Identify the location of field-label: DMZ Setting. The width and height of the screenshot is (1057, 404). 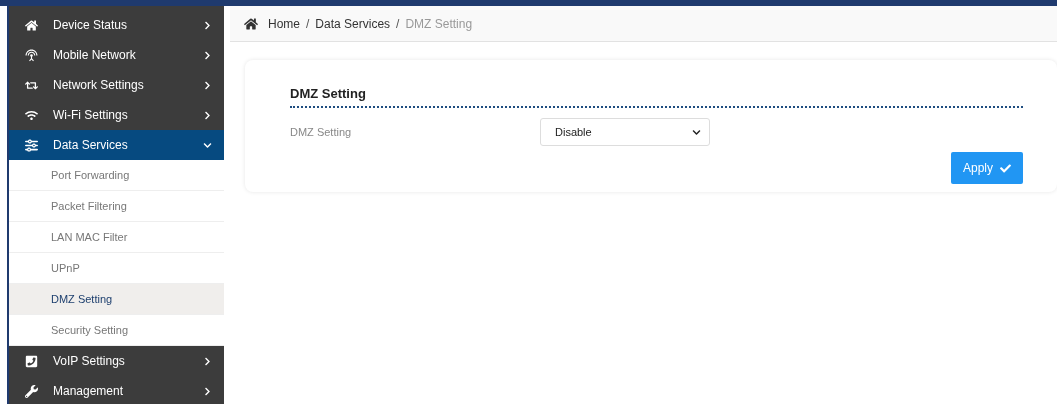
(321, 132).